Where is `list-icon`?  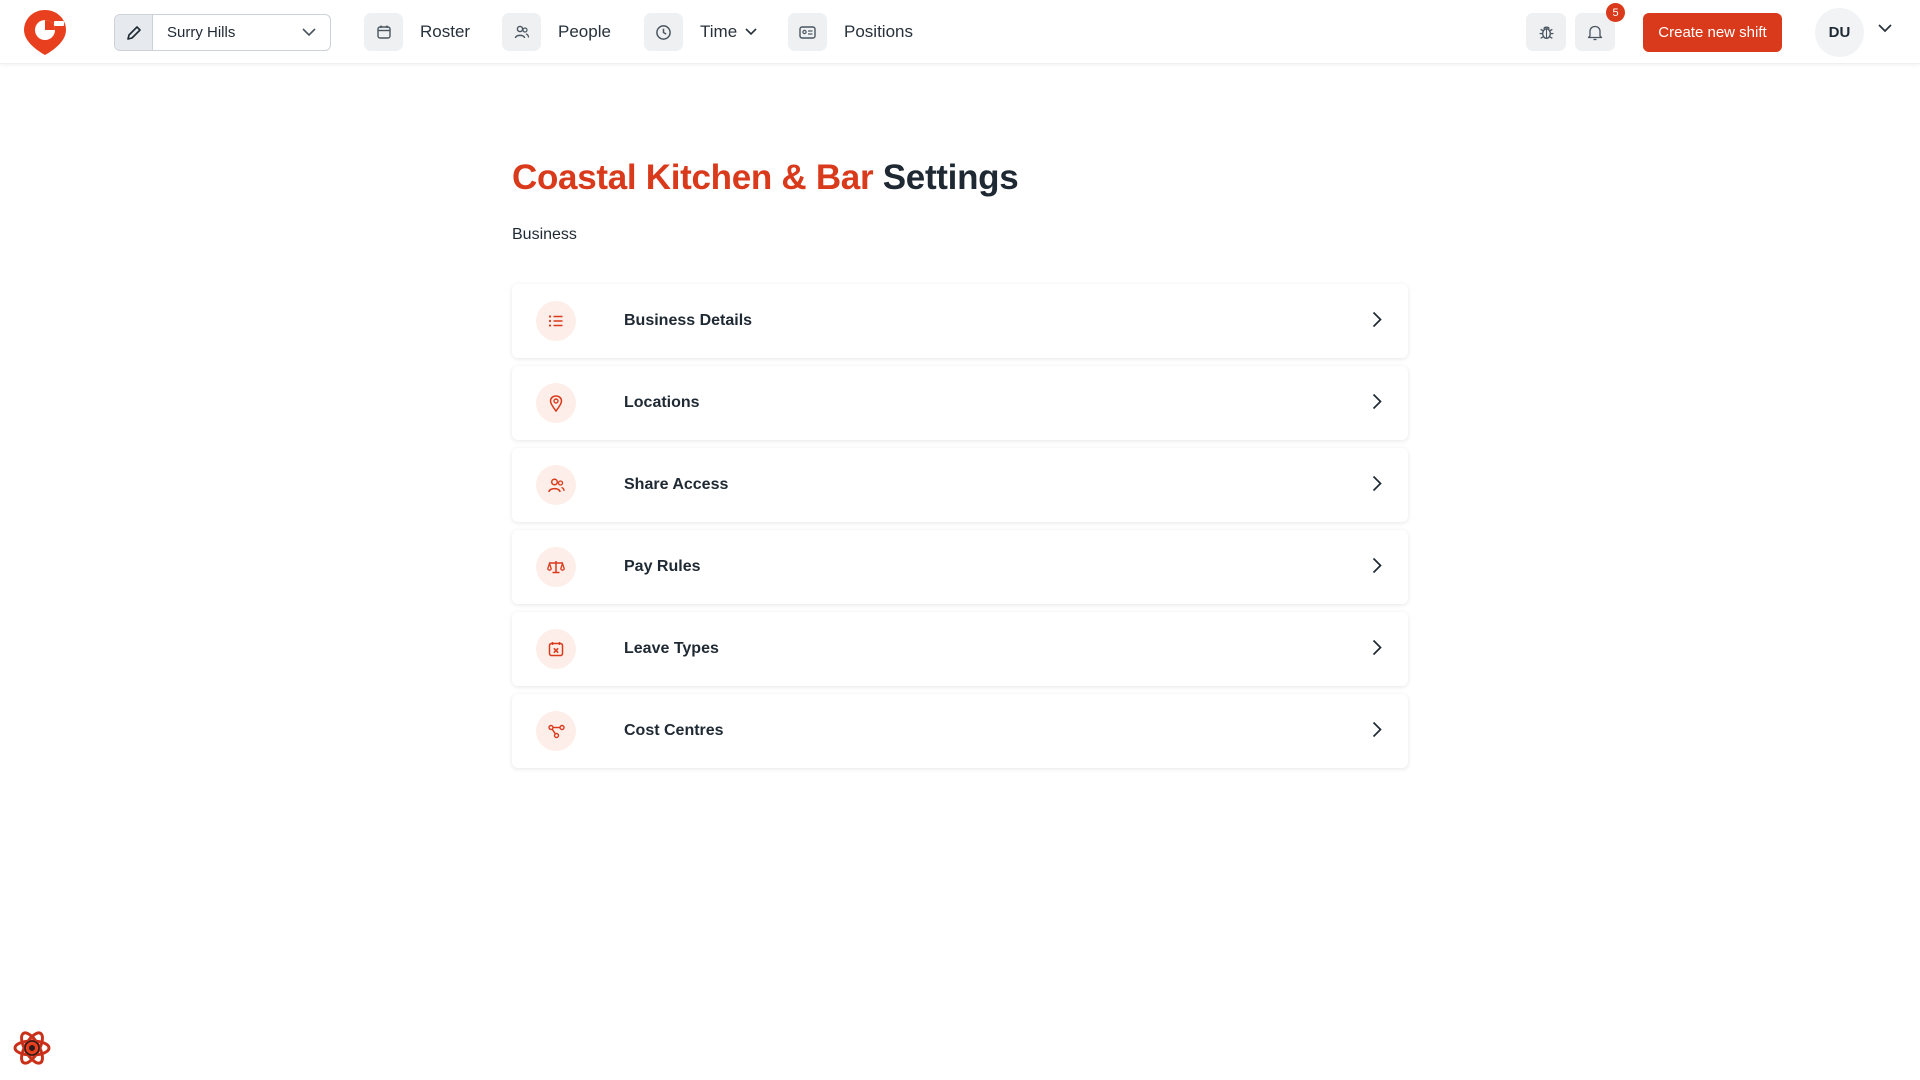 list-icon is located at coordinates (556, 321).